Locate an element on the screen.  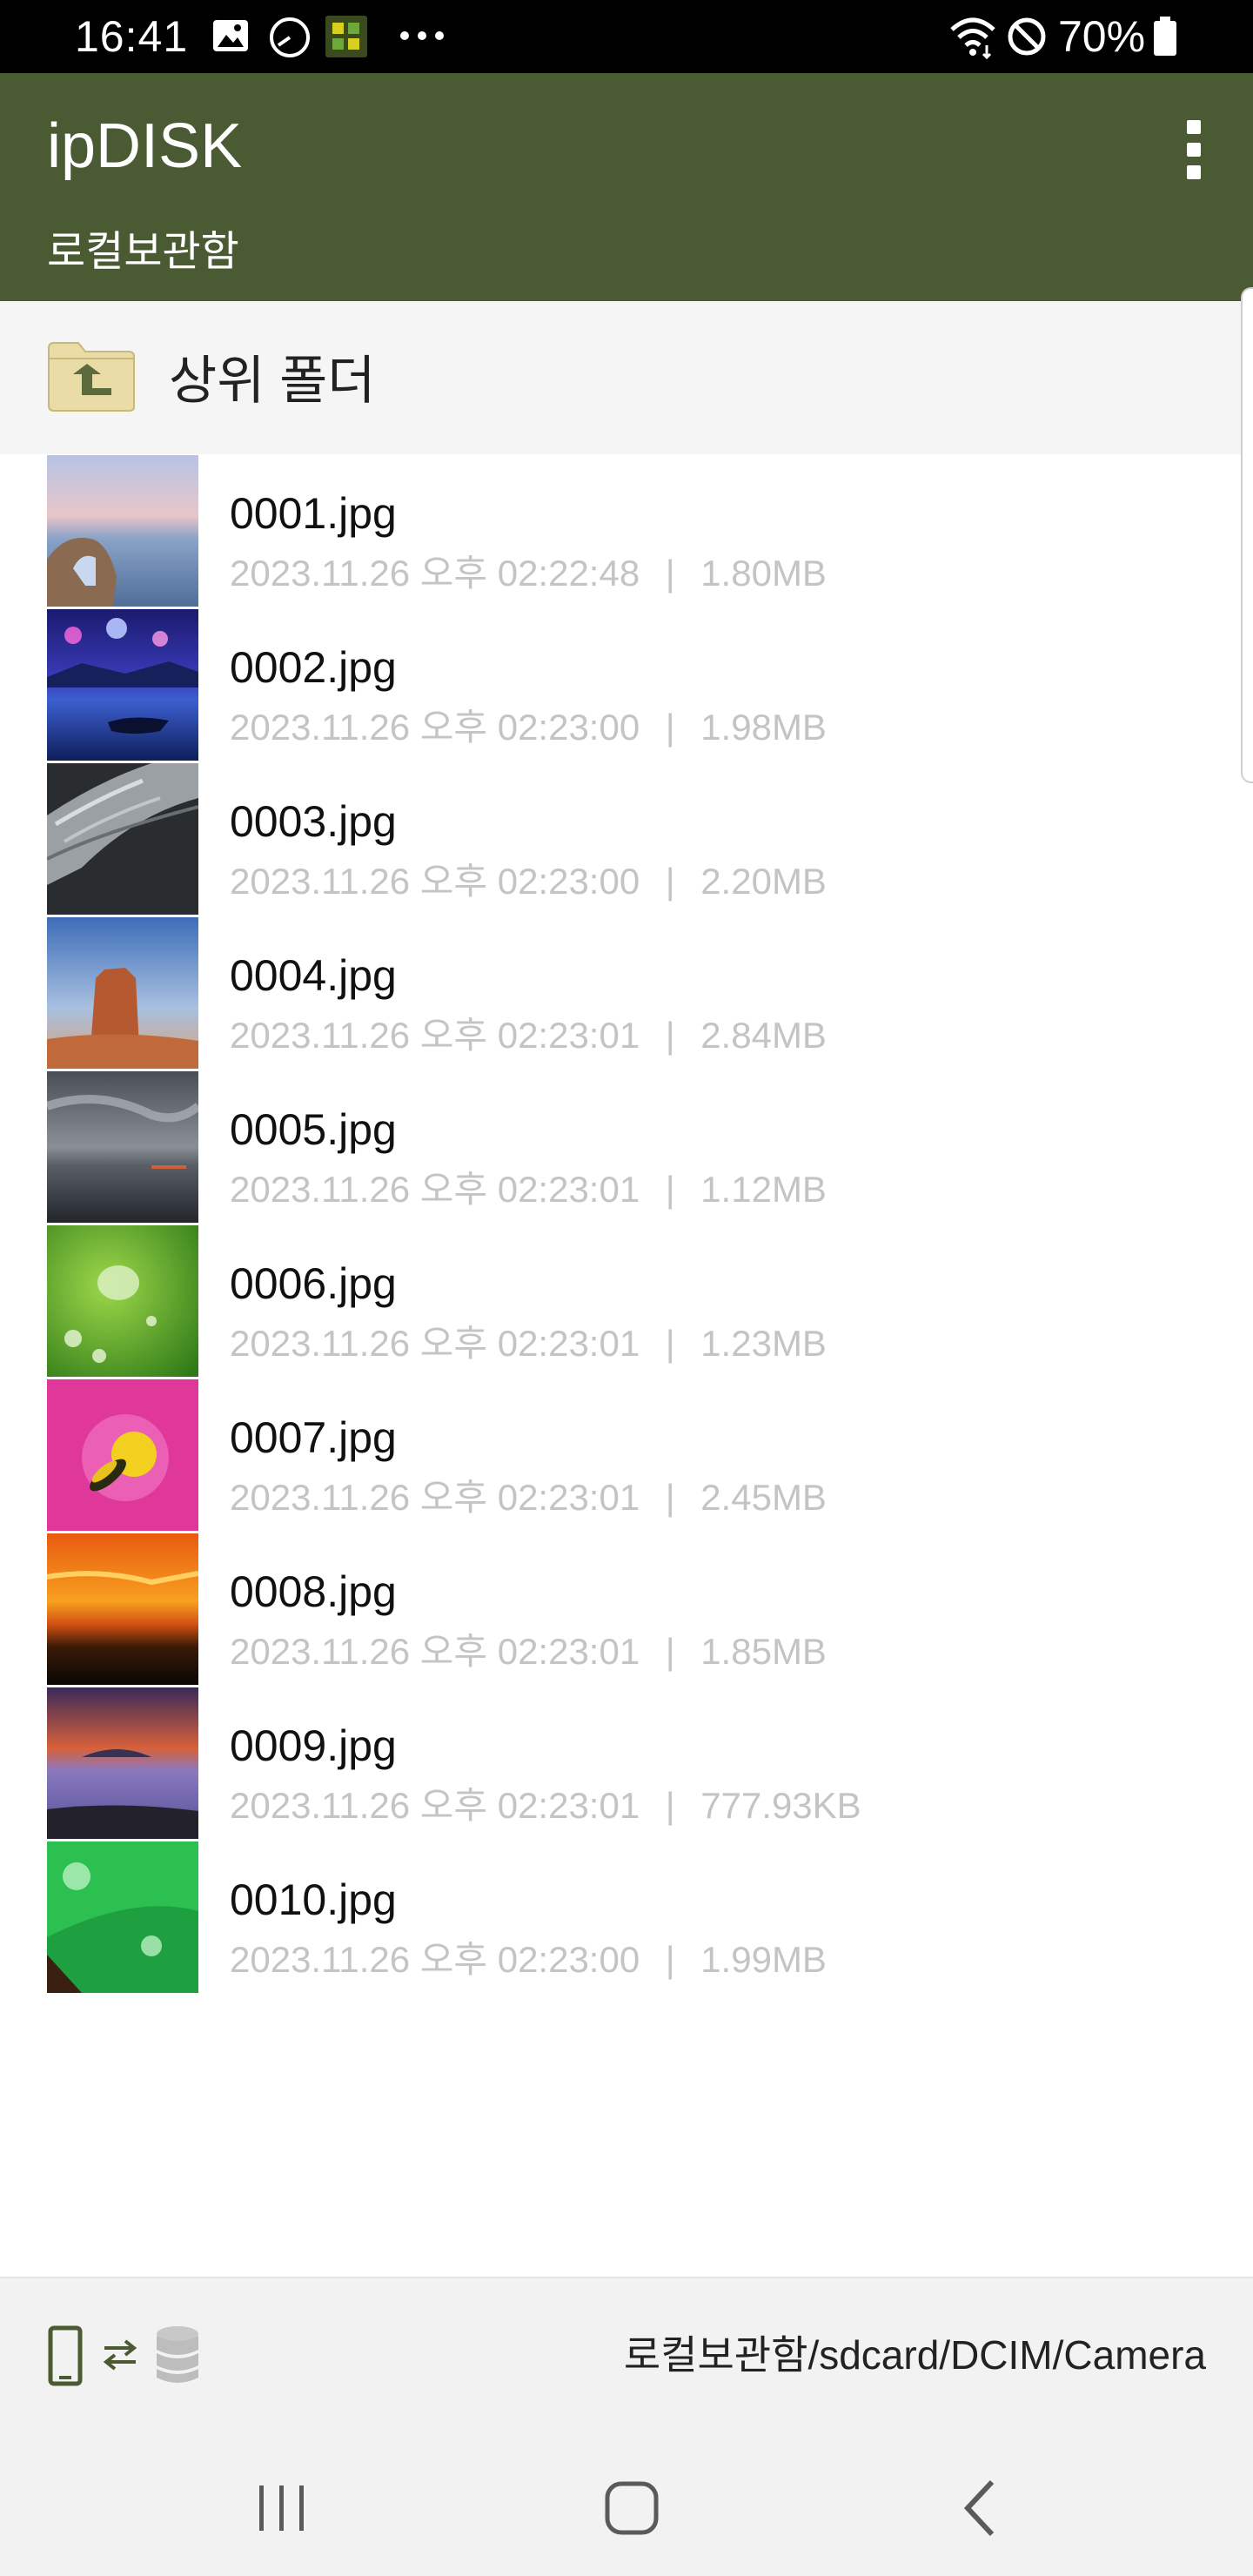
path-bar: 로컬보관함/sdcard/DCIM/Camera is located at coordinates (626, 2355).